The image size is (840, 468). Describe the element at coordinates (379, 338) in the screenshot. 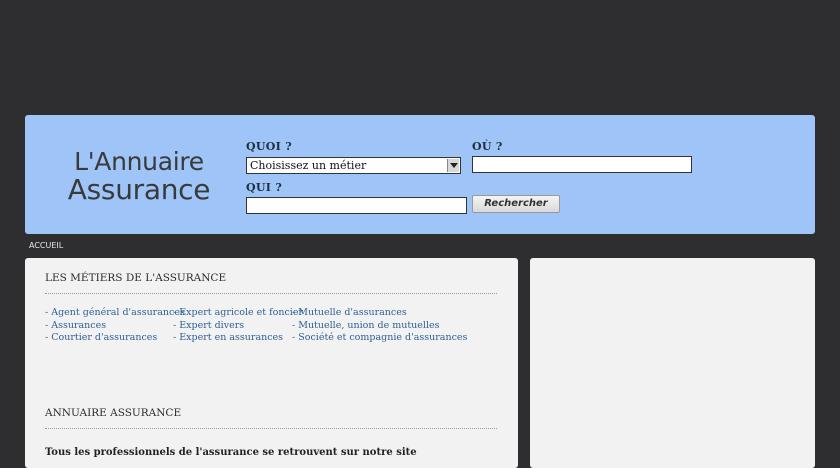

I see `metier-link: - Société et compagnie d'assurances` at that location.